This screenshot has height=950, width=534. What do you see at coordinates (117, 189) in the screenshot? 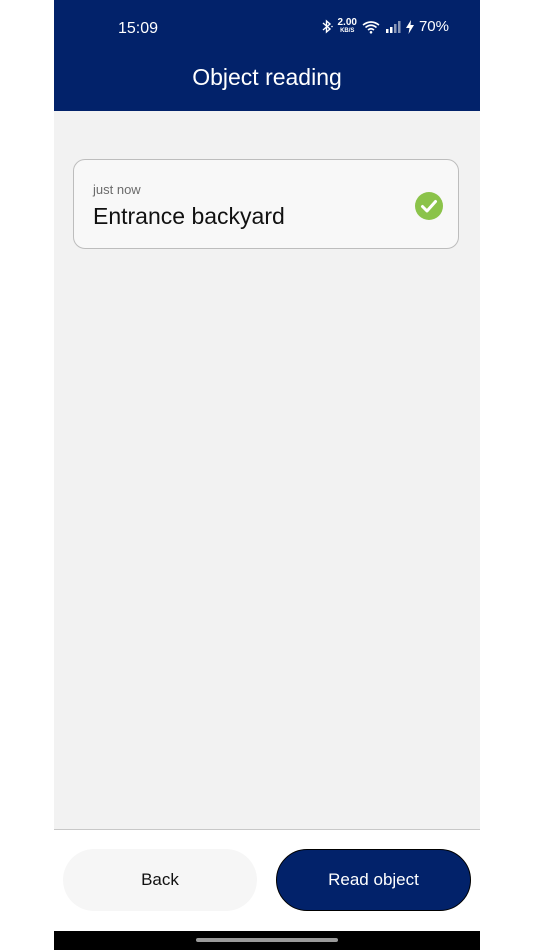
I see `reading-time: just now` at bounding box center [117, 189].